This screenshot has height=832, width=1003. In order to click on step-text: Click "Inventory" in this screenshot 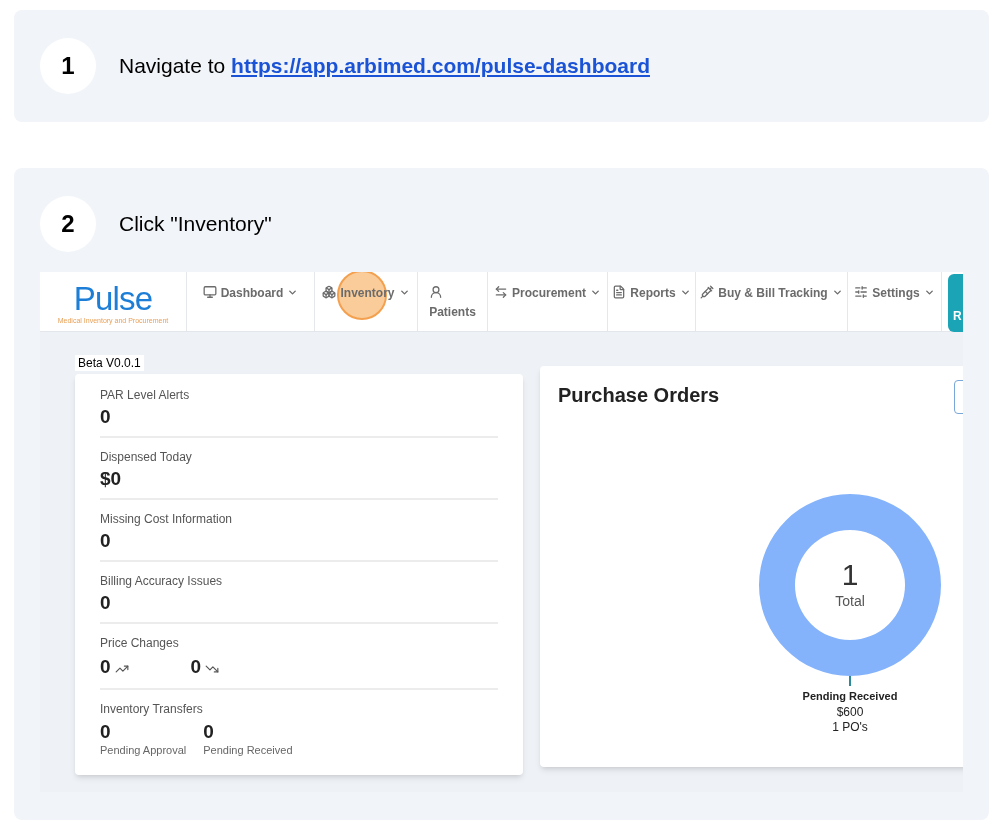, I will do `click(195, 224)`.